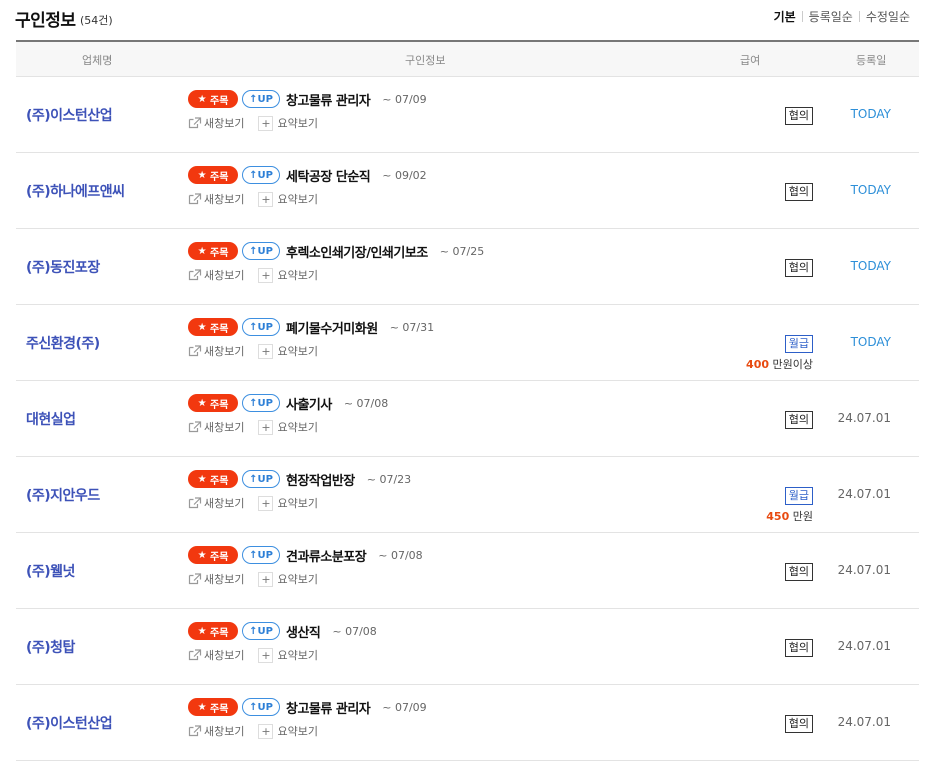  I want to click on company-name: (주)동진포장, so click(63, 267).